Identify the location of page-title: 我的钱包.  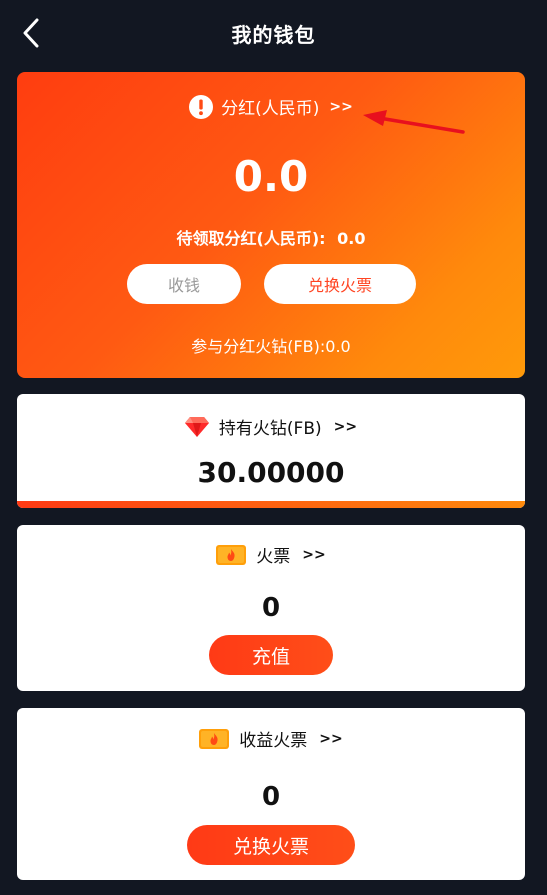
(273, 34).